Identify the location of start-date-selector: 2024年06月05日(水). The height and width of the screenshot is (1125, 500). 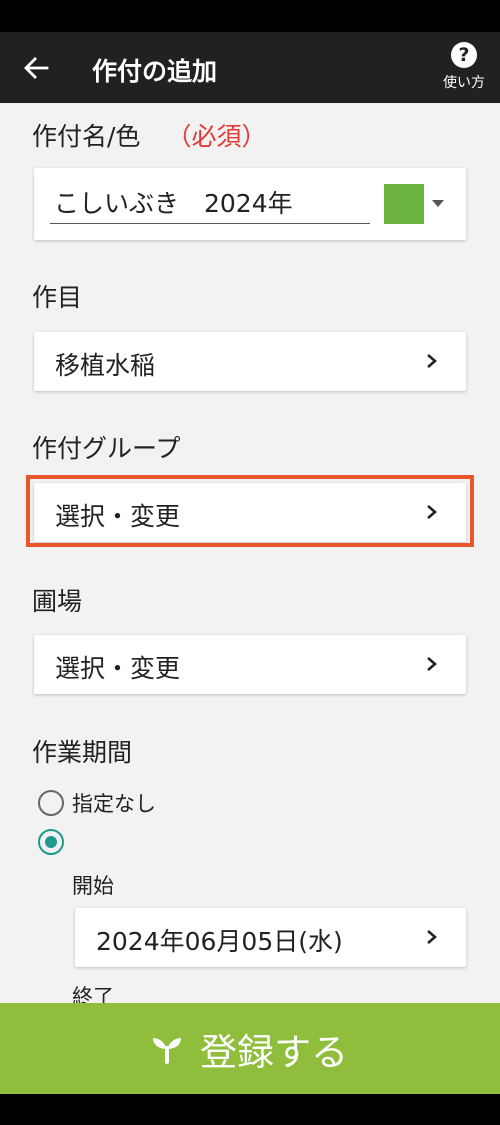
(270, 937).